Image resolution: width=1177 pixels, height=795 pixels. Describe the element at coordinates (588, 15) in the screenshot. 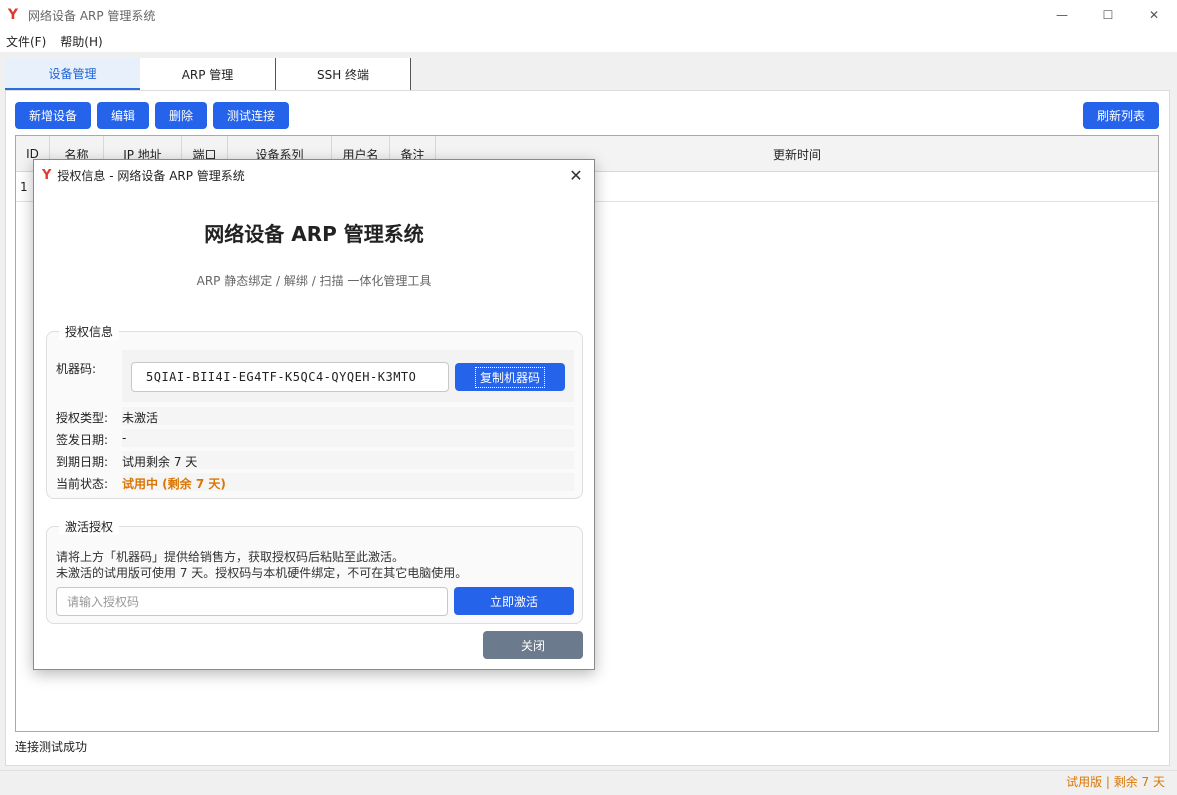

I see `title-bar: Y 网络设备 ARP 管理系统 — ☐ ✕` at that location.